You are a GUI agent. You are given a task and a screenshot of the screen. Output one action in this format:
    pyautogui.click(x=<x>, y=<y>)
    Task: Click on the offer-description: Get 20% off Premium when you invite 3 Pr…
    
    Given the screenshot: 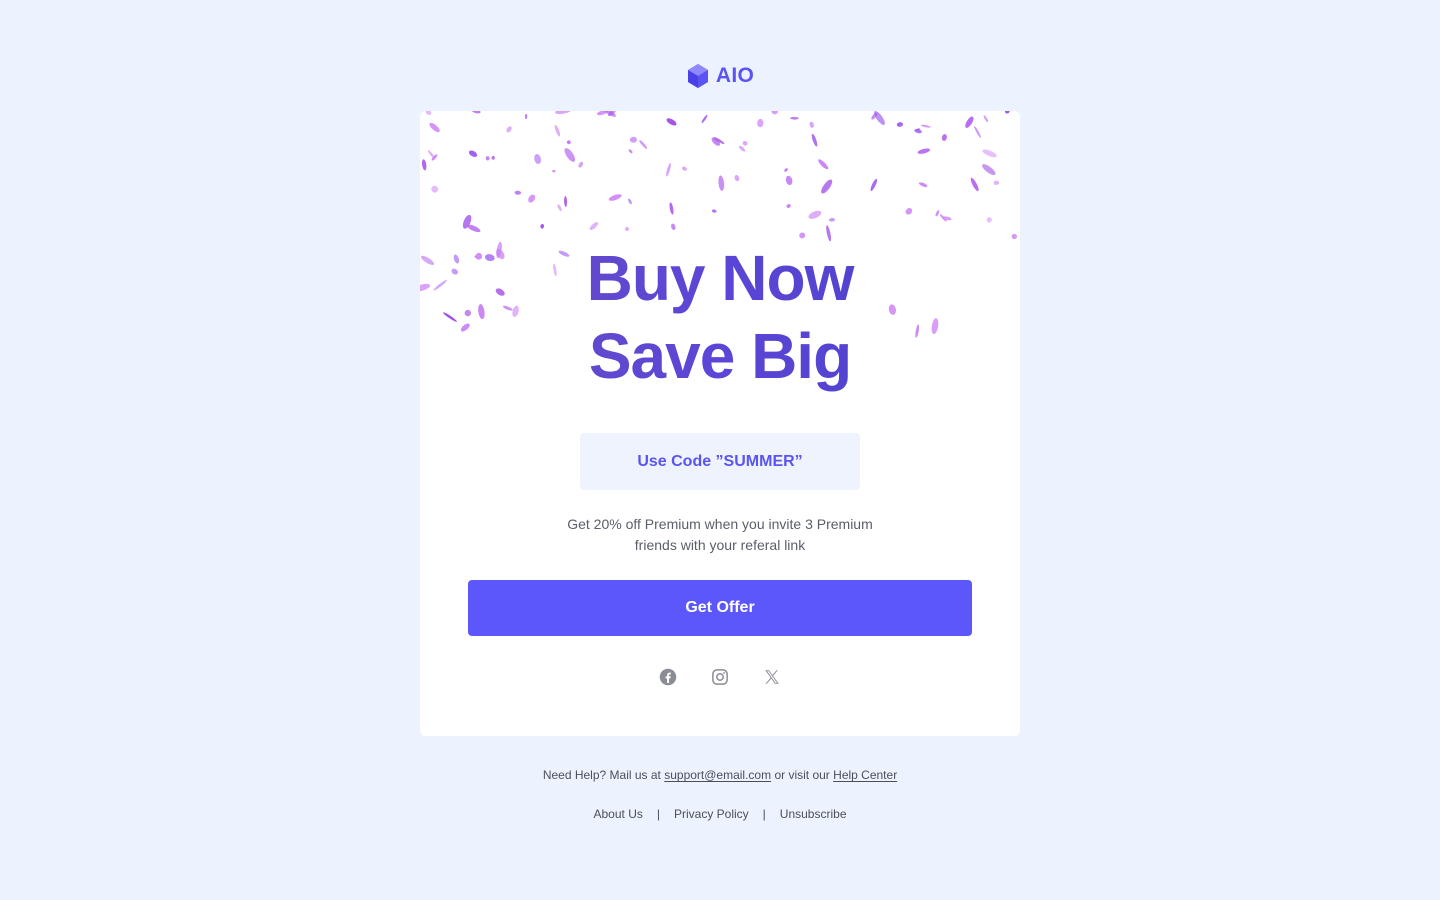 What is the action you would take?
    pyautogui.click(x=720, y=534)
    